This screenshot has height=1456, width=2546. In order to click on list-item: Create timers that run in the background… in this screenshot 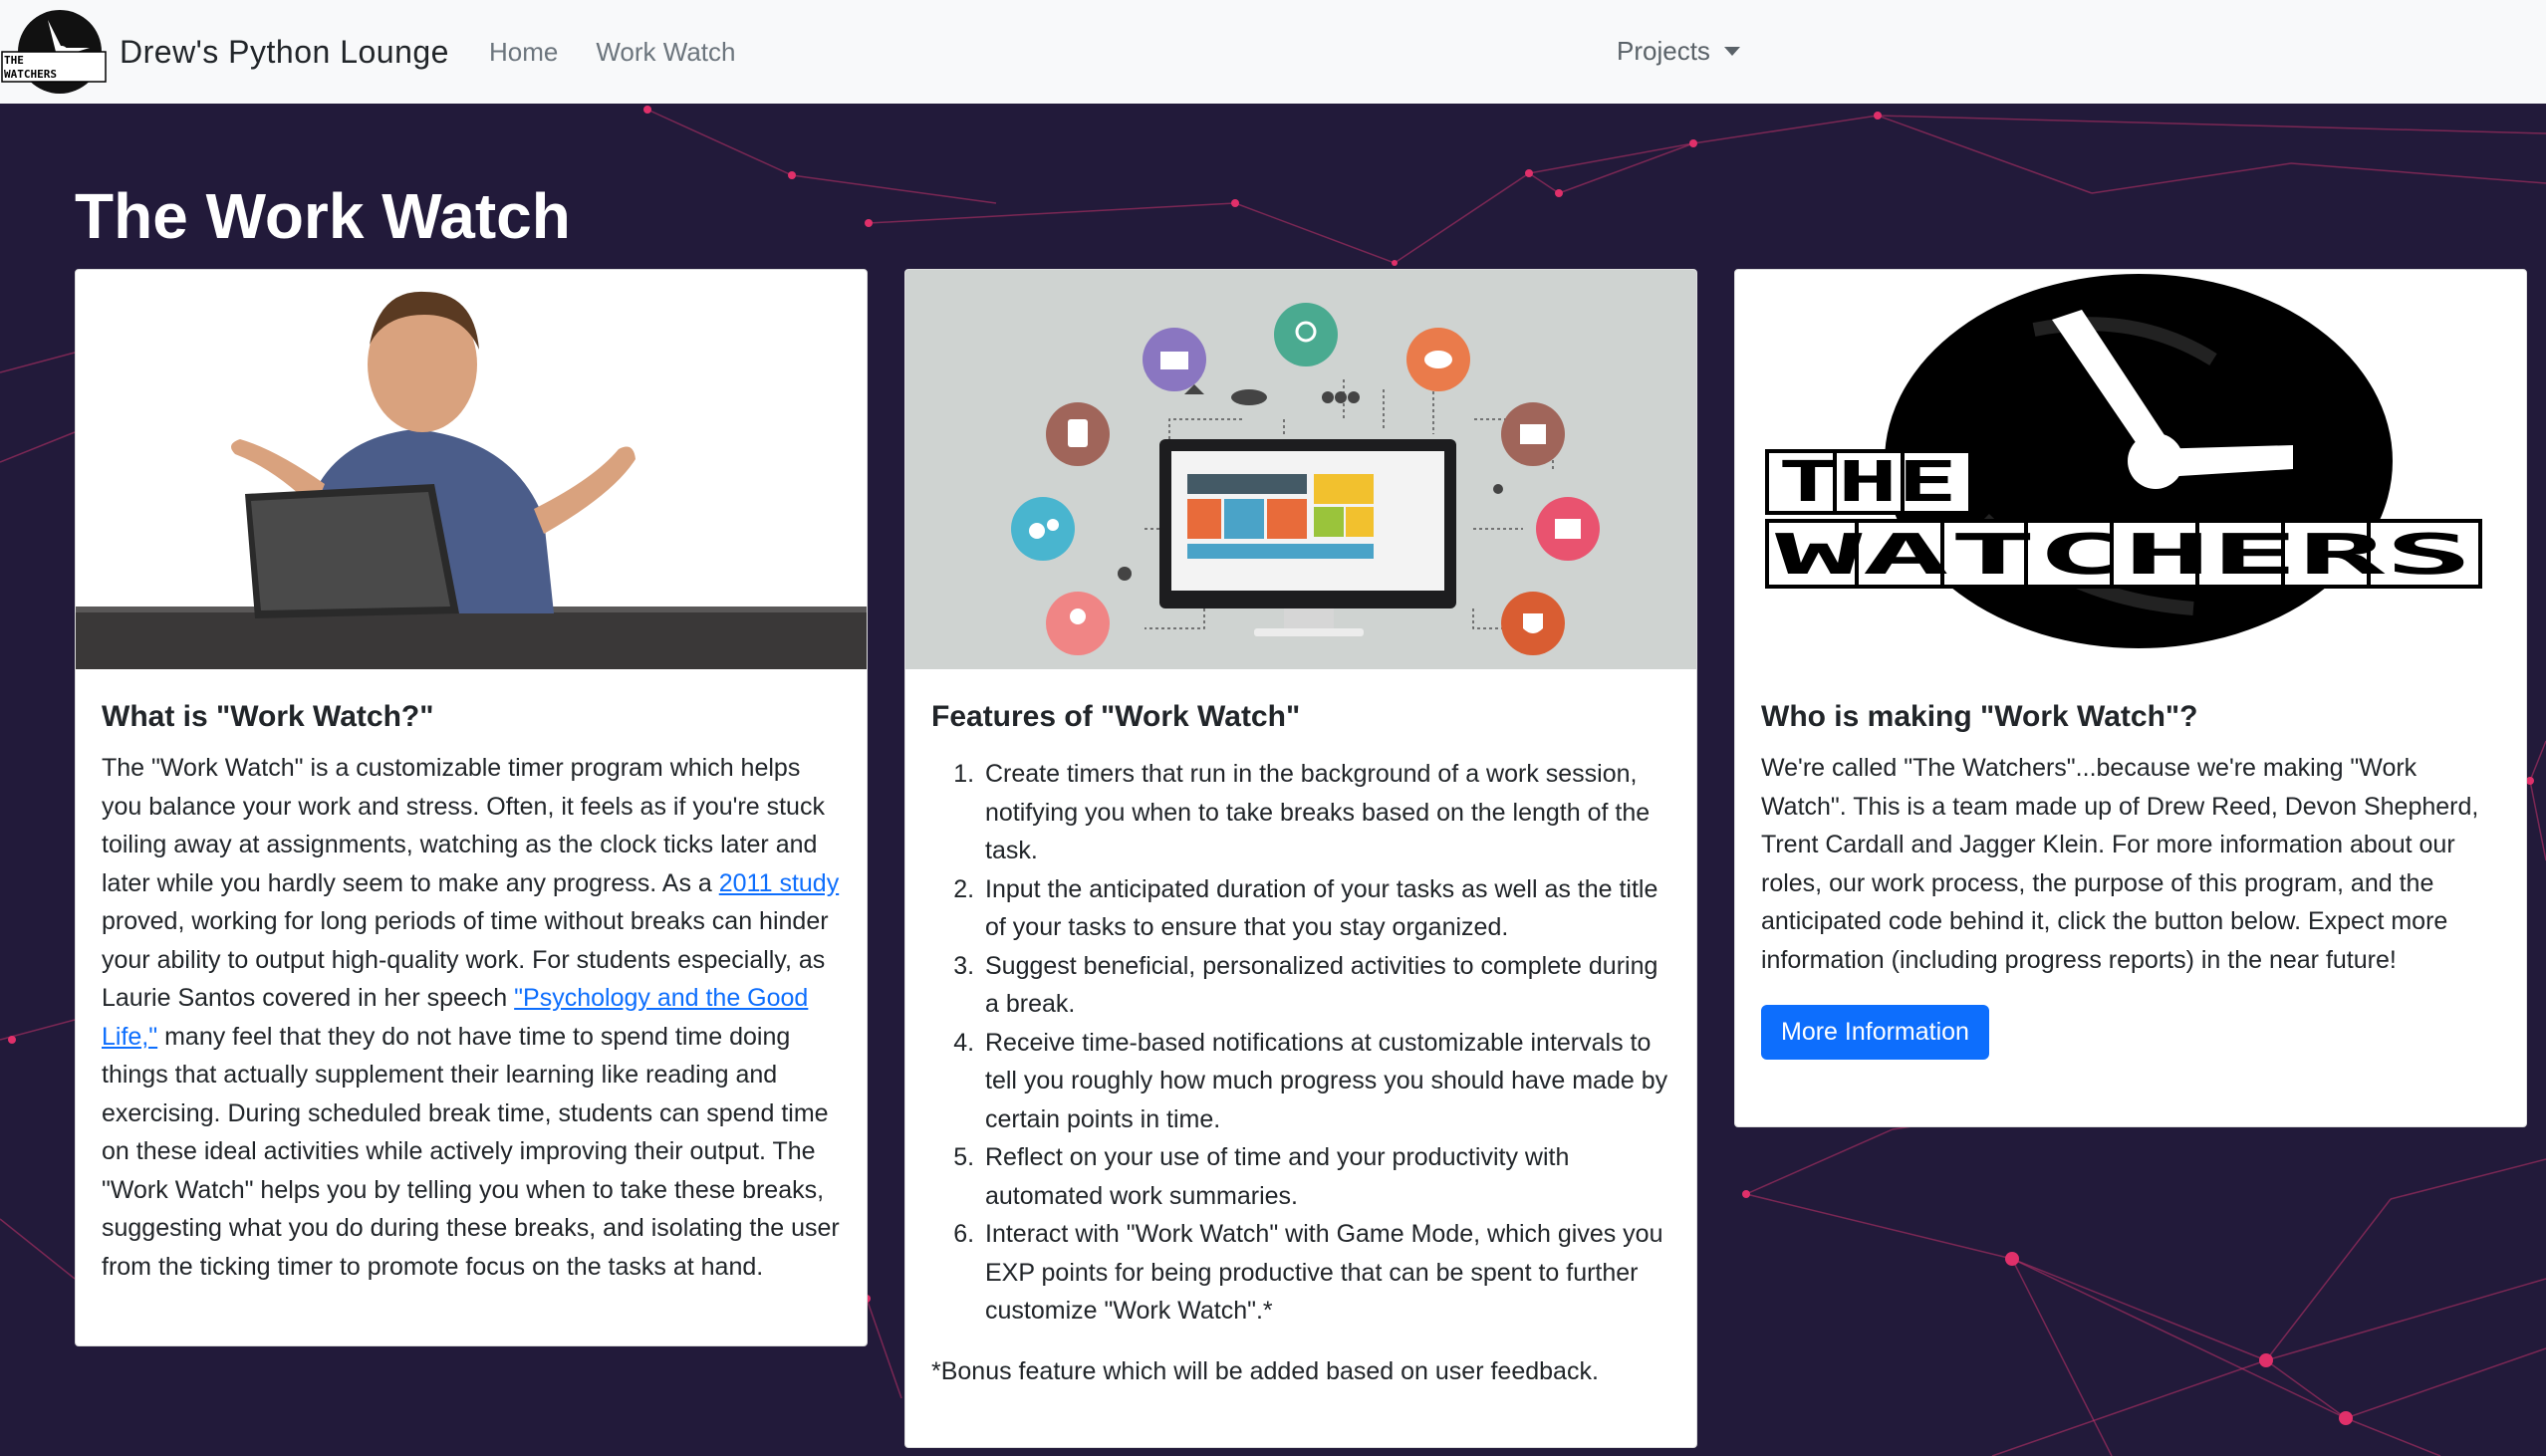, I will do `click(1325, 812)`.